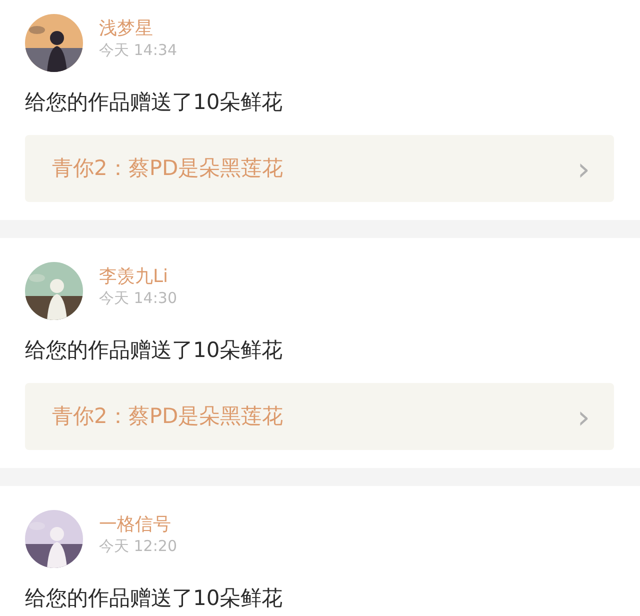 The width and height of the screenshot is (640, 616). I want to click on timestamp: 今天 14:30, so click(138, 298).